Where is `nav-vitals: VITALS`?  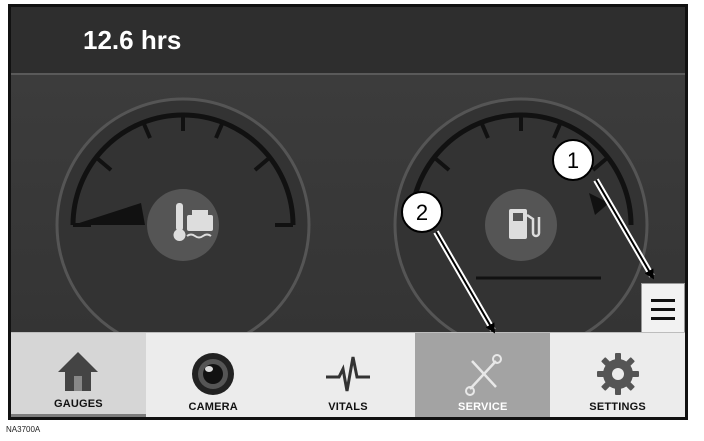 nav-vitals: VITALS is located at coordinates (348, 375).